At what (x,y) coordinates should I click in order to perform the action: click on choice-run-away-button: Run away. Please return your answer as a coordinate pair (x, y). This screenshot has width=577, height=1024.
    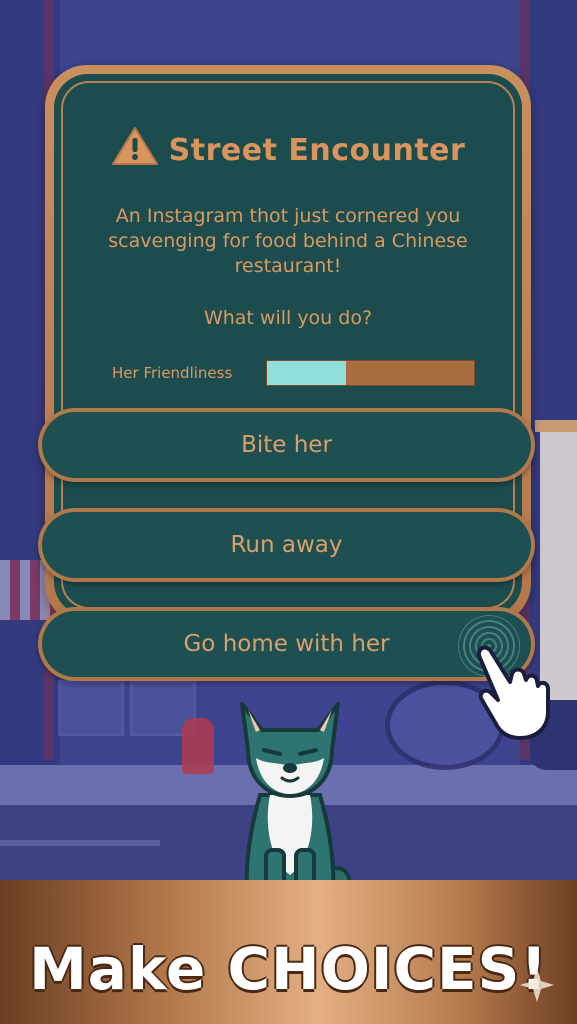
    Looking at the image, I should click on (286, 545).